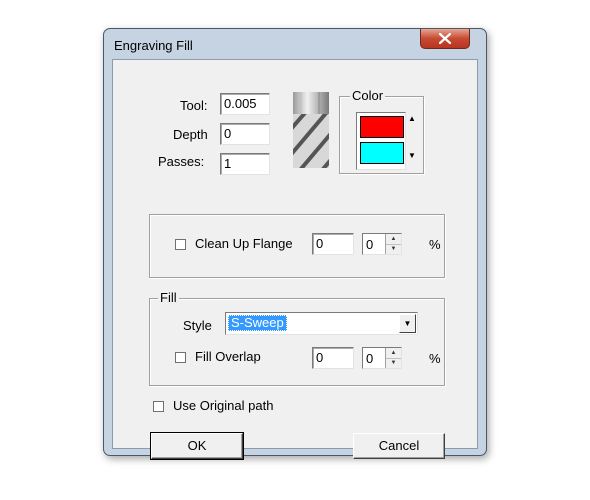  Describe the element at coordinates (321, 323) in the screenshot. I see `style-select: S-Sweep ▼` at that location.